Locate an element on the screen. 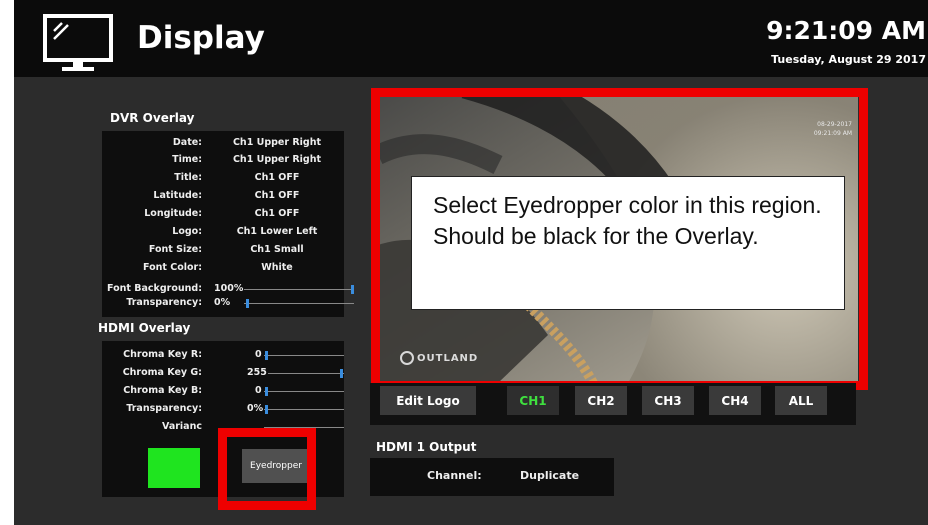 This screenshot has width=928, height=525. eyedropper-highlight is located at coordinates (267, 469).